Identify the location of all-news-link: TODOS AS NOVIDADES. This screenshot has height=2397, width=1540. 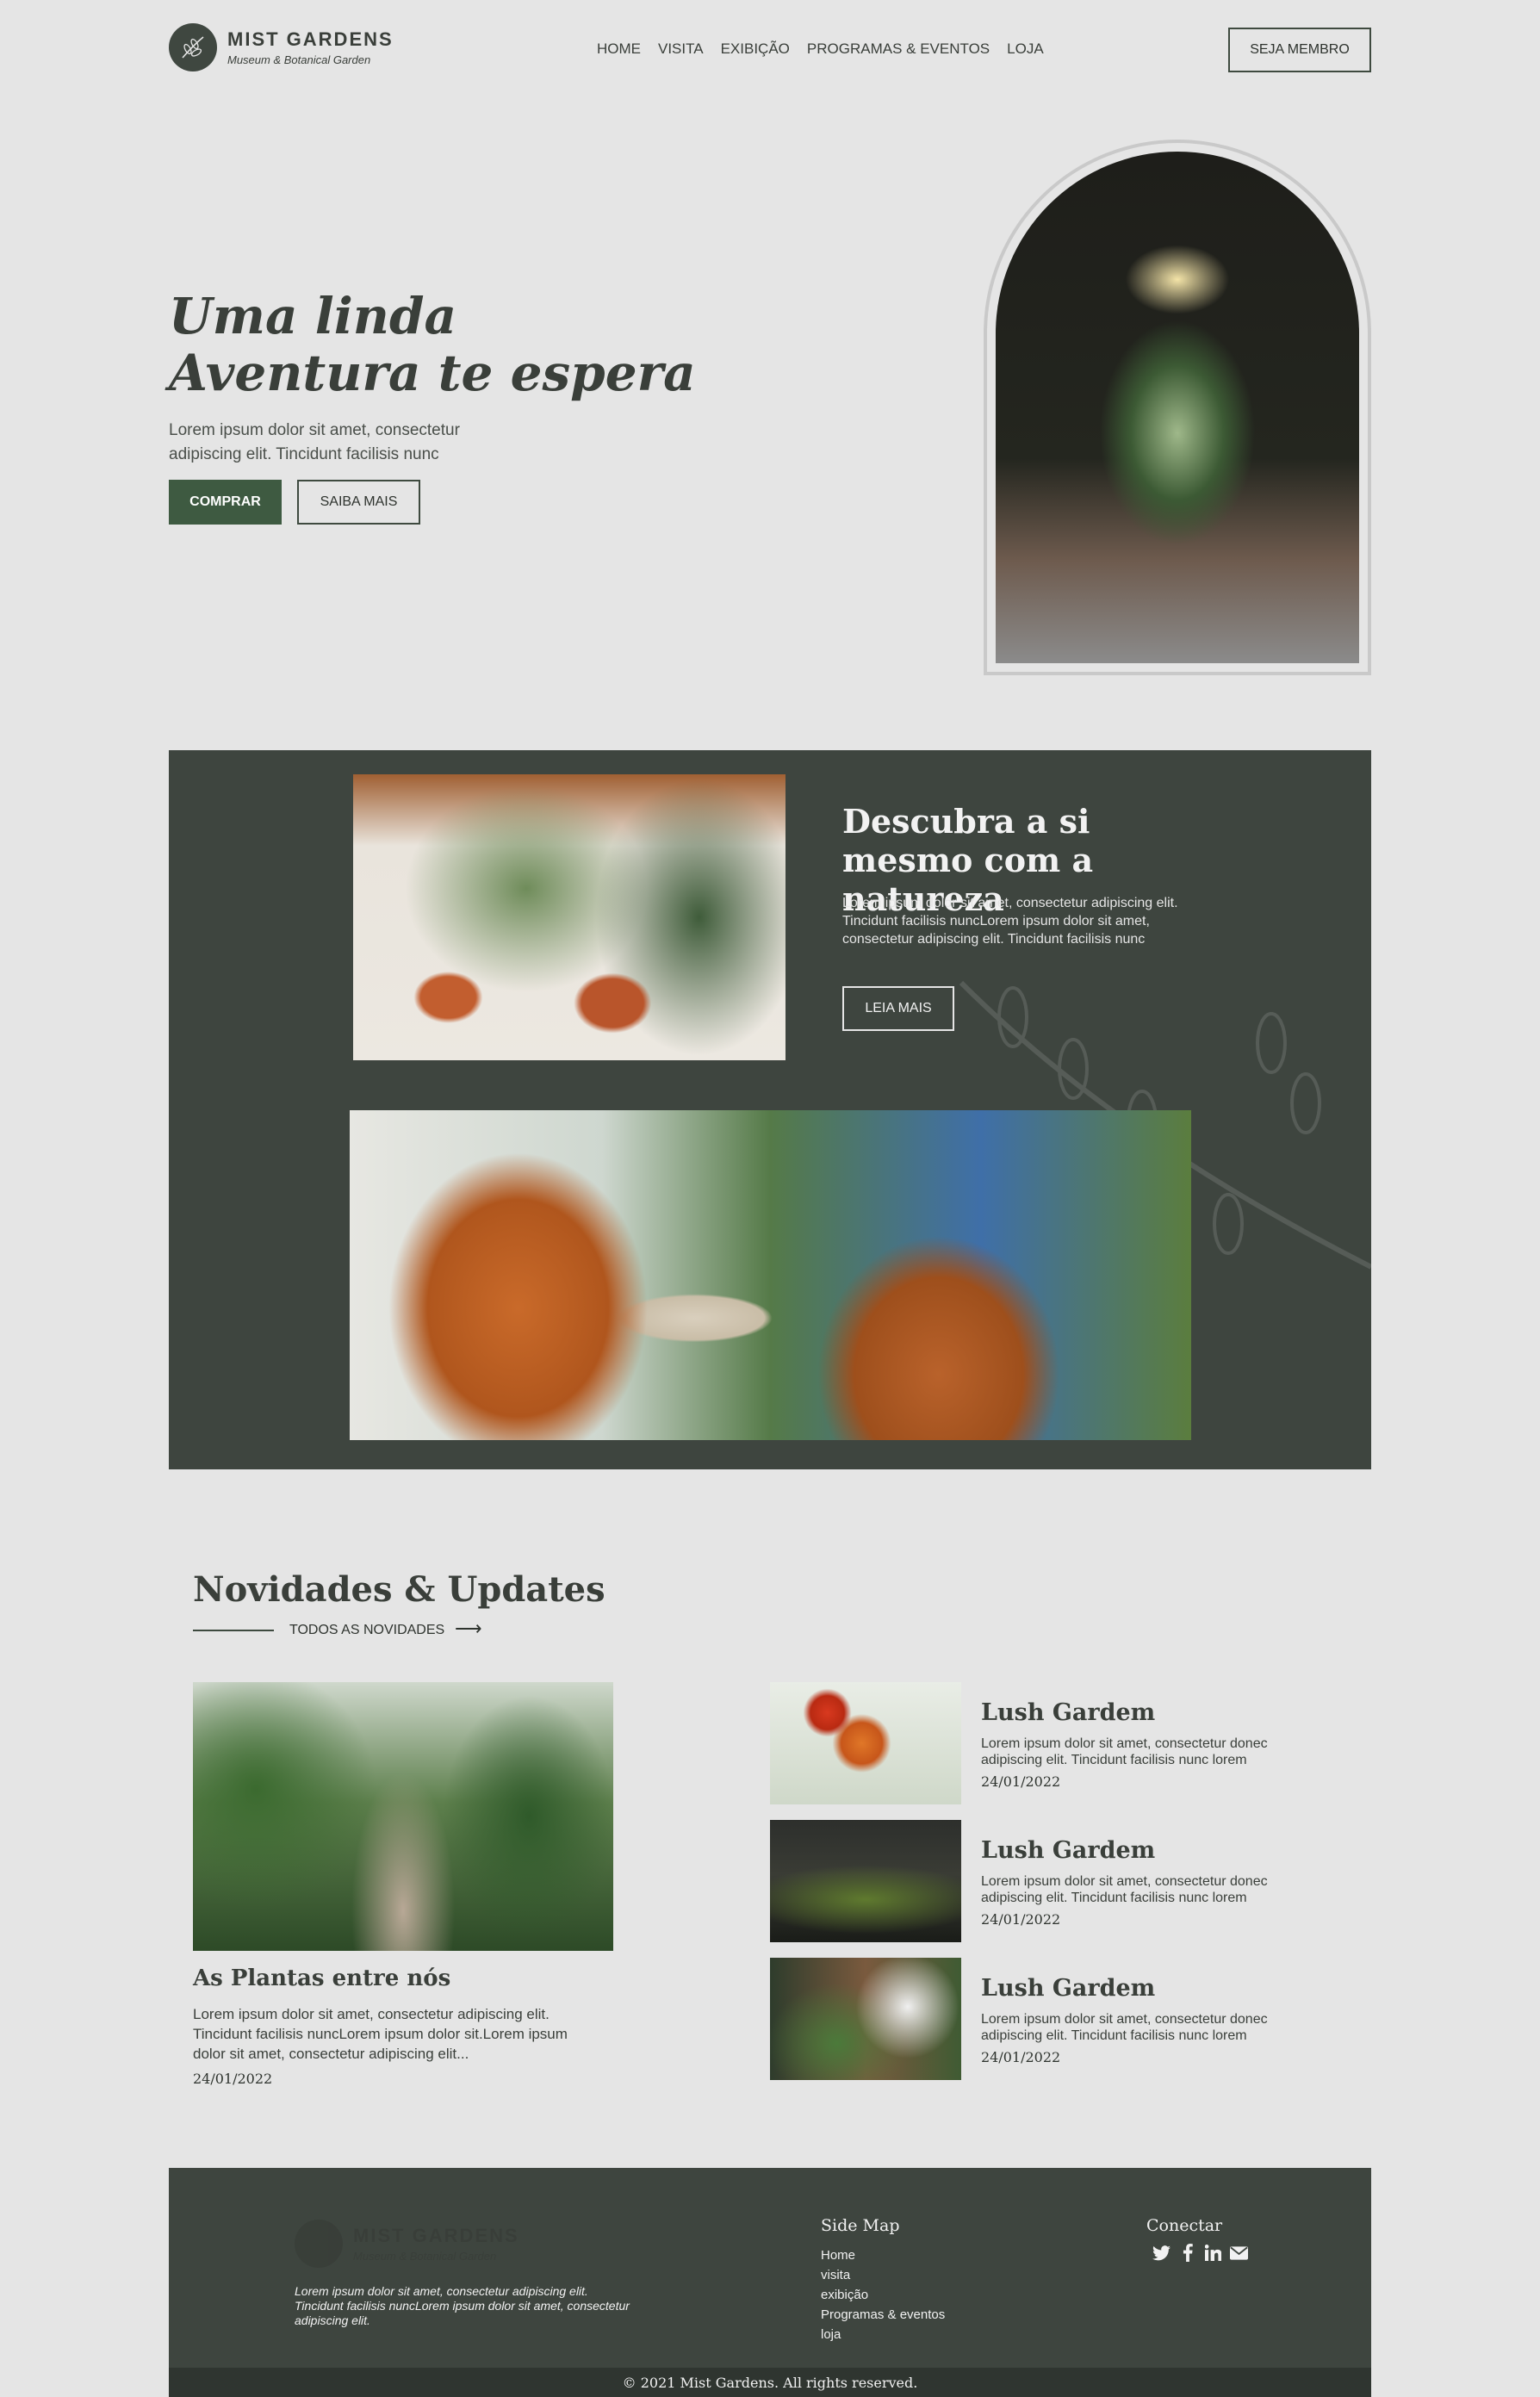
(366, 1630).